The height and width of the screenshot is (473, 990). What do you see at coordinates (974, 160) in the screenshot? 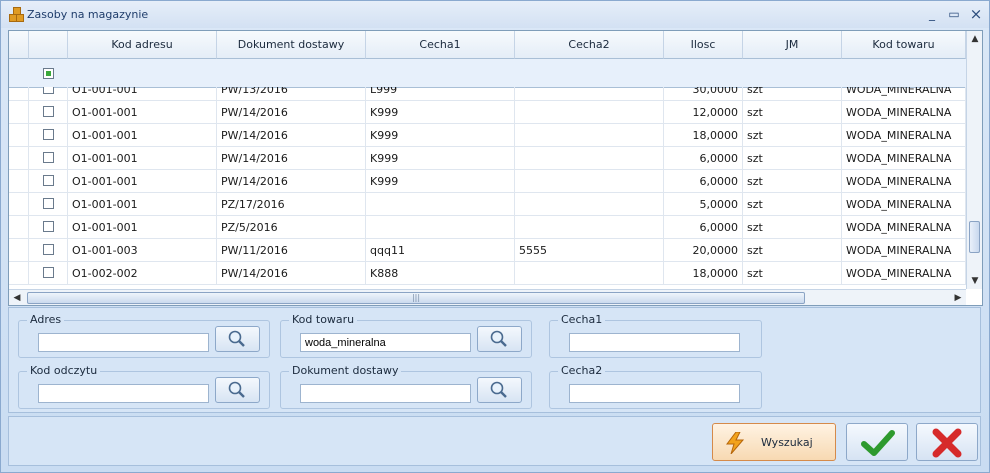
I see `vertical-scrollbar: ▲ ▼` at bounding box center [974, 160].